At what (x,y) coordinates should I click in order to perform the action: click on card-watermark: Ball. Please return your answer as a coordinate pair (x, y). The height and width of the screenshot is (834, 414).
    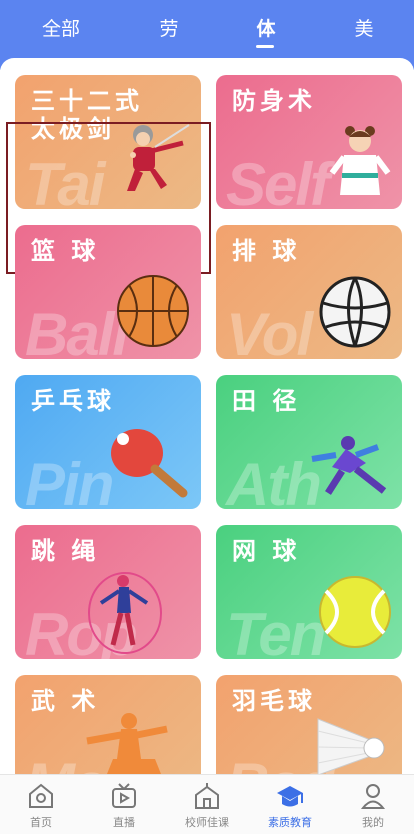
    Looking at the image, I should click on (77, 330).